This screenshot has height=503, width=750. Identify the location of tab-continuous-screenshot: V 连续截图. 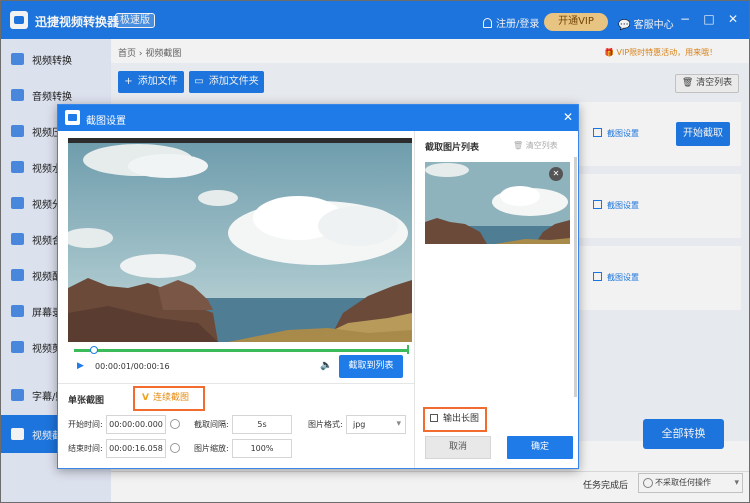
(169, 398).